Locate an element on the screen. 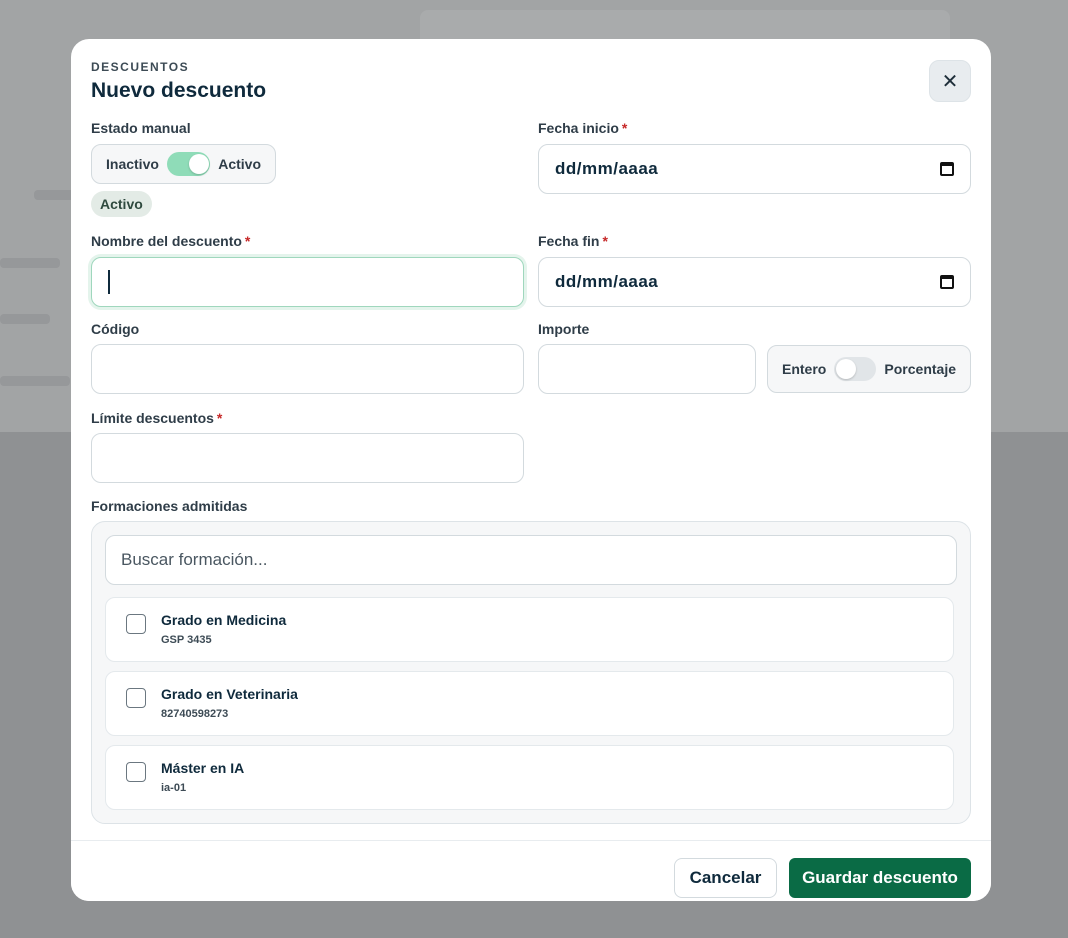 This screenshot has width=1068, height=938. importe-input is located at coordinates (647, 369).